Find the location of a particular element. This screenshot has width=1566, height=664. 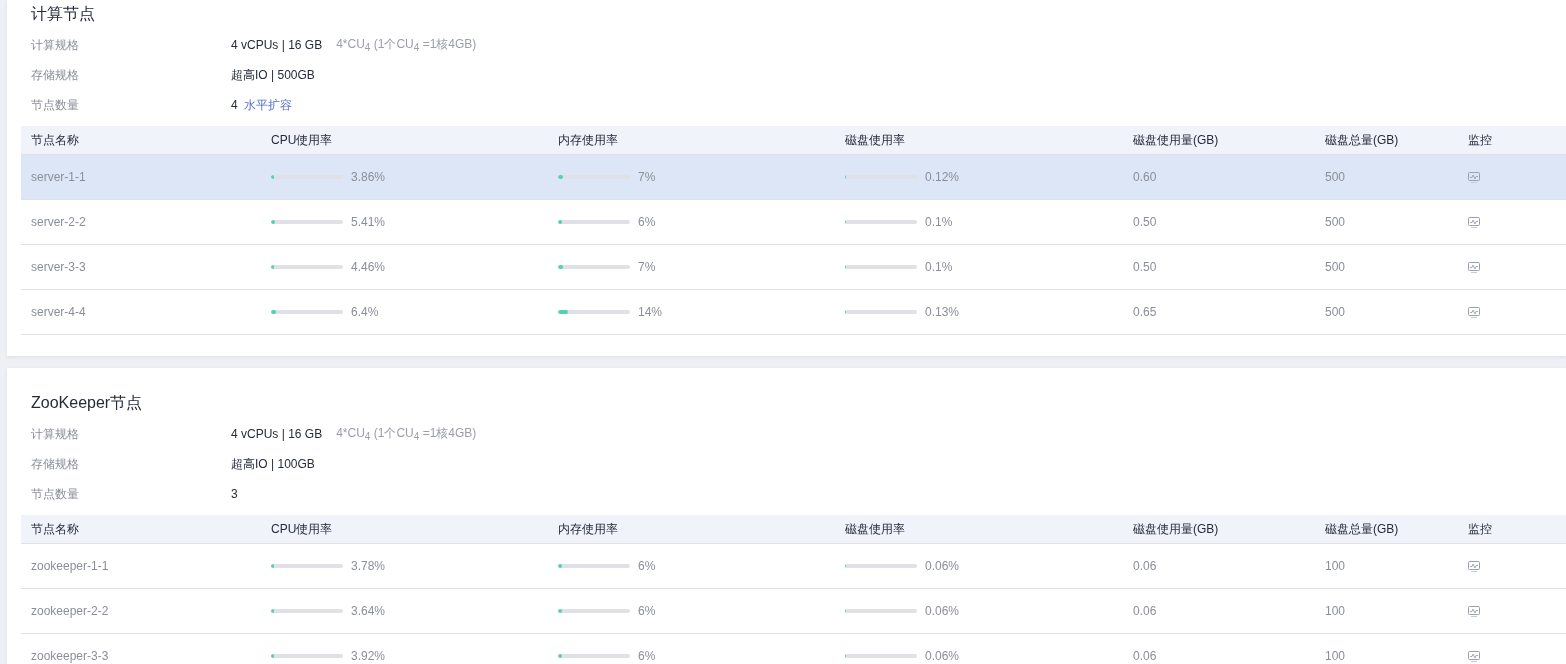

node-name: server-4-4 is located at coordinates (59, 312).